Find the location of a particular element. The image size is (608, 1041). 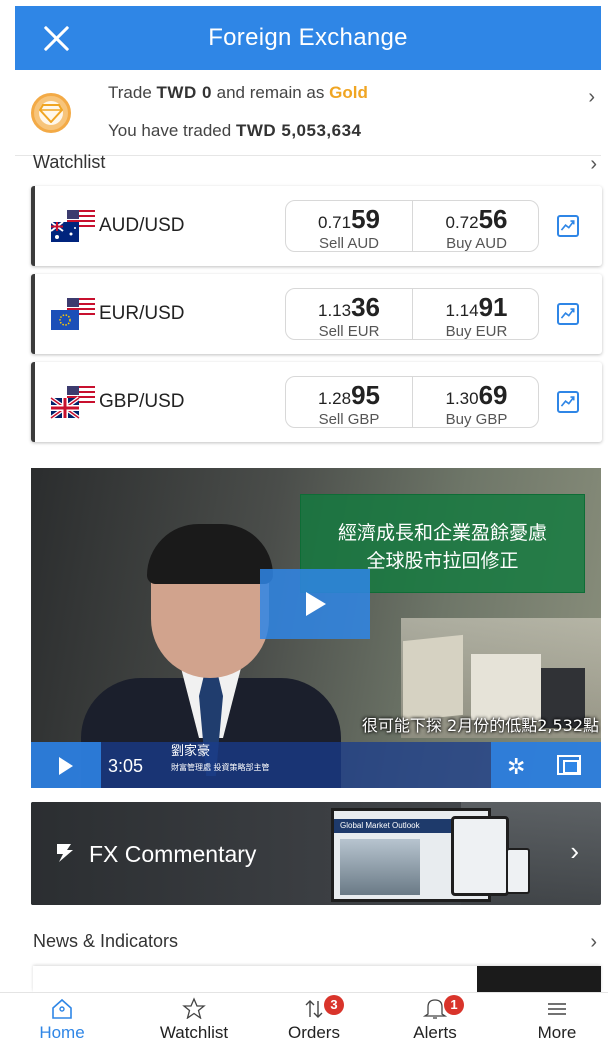

sell-price-prefix: 1.13 is located at coordinates (334, 310).